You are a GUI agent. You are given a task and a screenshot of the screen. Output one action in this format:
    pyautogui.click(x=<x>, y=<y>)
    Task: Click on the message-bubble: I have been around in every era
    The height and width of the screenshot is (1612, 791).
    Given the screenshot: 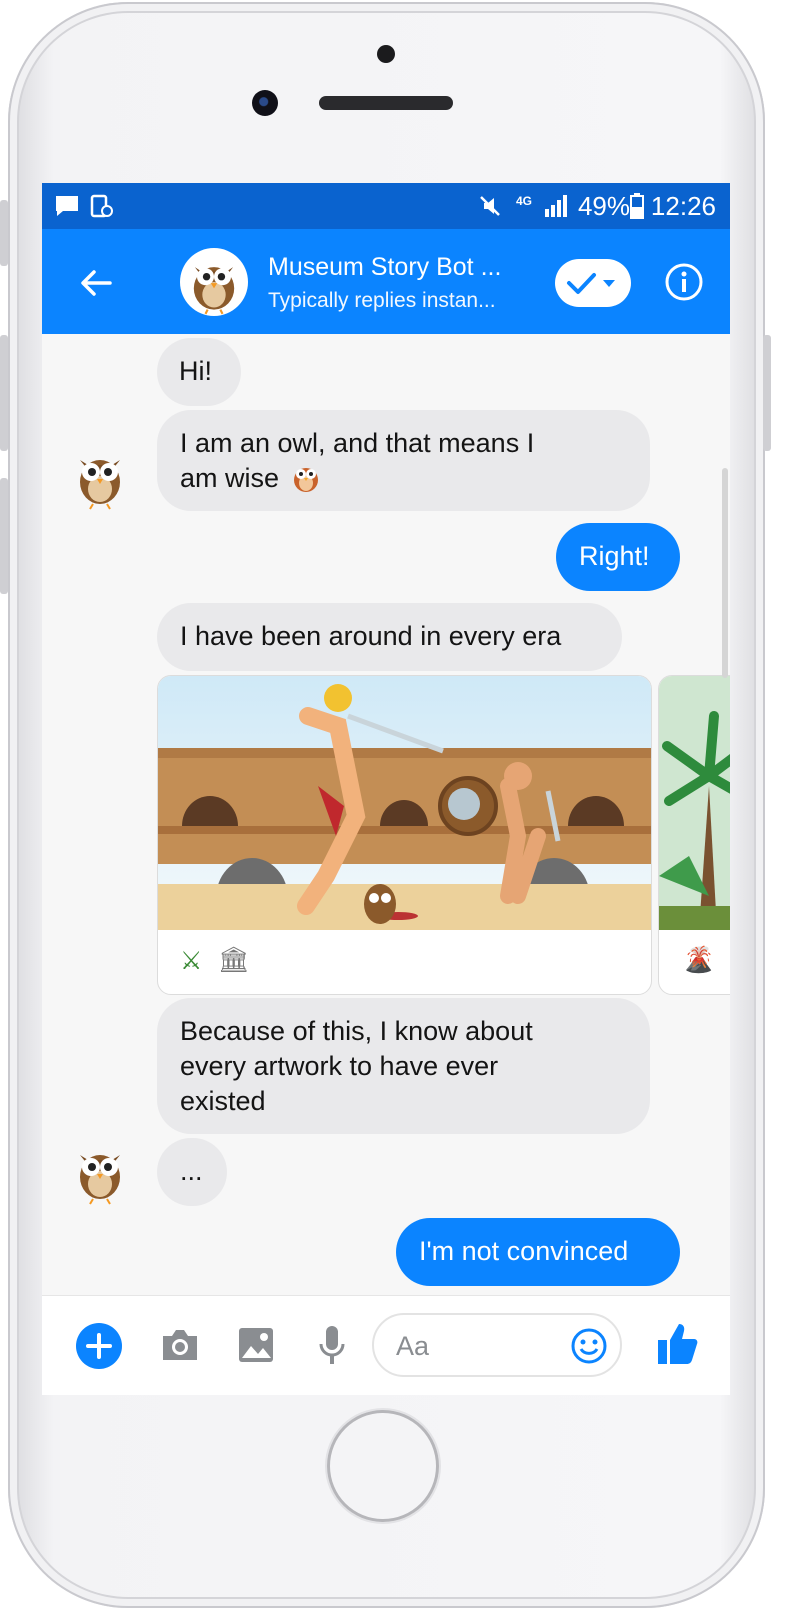 What is the action you would take?
    pyautogui.click(x=389, y=637)
    